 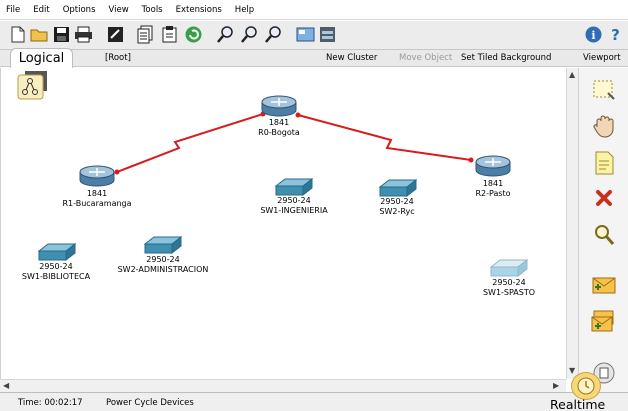 I want to click on logical-tab: Logical, so click(x=41, y=58).